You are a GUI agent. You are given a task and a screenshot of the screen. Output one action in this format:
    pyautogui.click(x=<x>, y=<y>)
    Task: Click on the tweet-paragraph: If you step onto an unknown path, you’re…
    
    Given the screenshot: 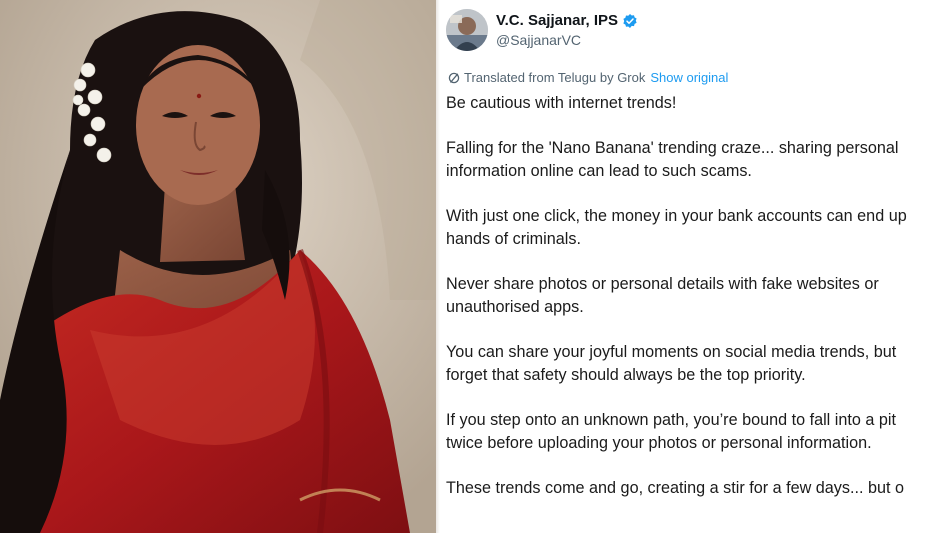 What is the action you would take?
    pyautogui.click(x=697, y=432)
    